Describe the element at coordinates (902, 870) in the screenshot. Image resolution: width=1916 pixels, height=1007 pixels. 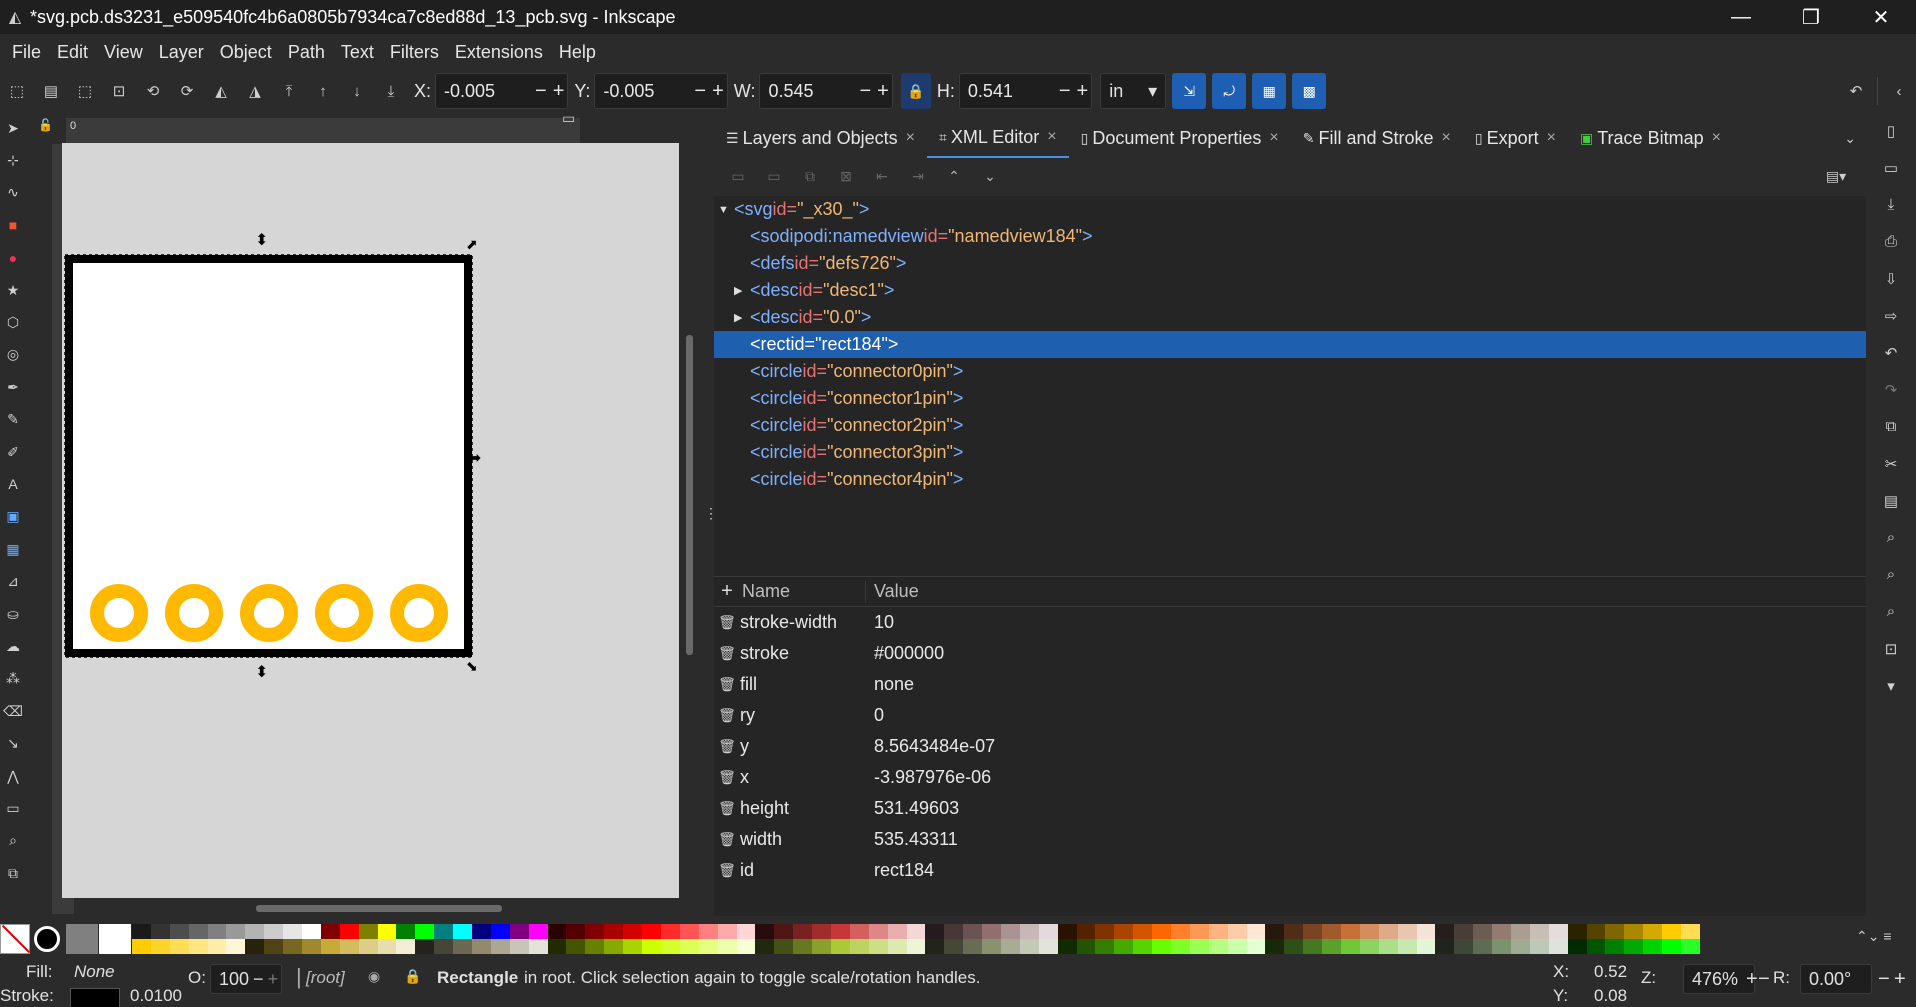
I see `attribute-value: rect184` at that location.